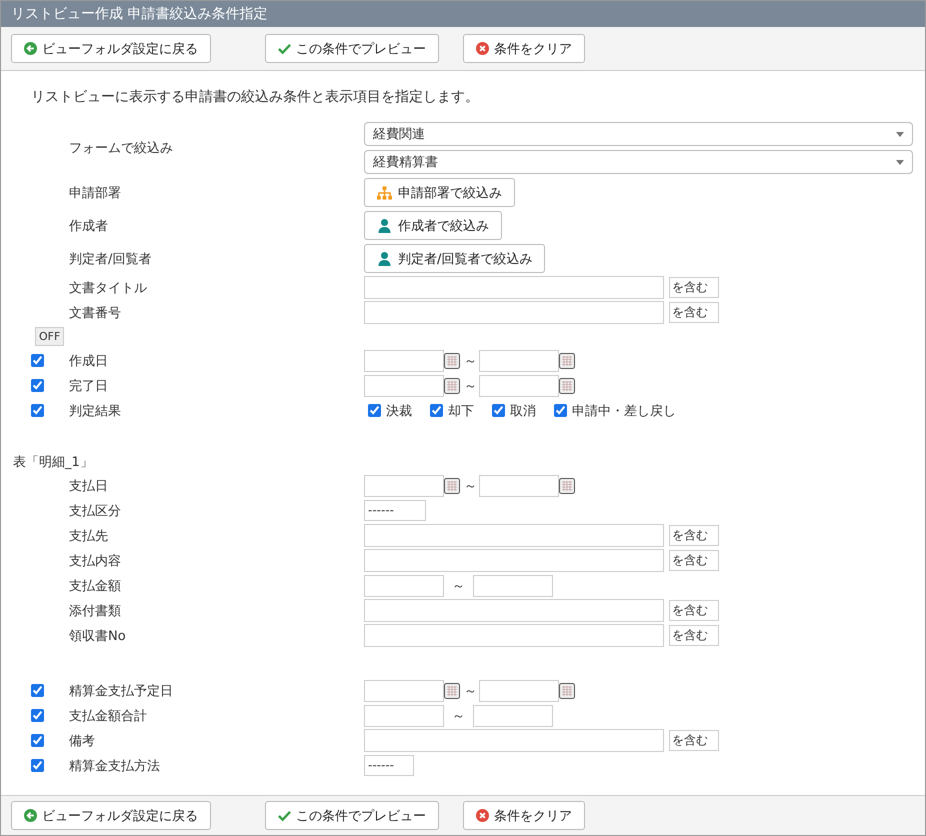  I want to click on window-title: リストビュー作成 申請書絞込み条件指定, so click(463, 14).